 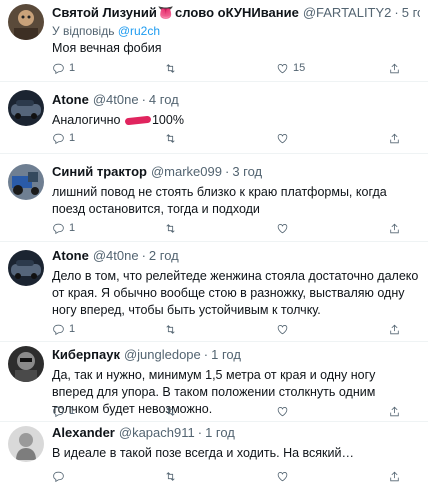 What do you see at coordinates (138, 120) in the screenshot?
I see `redaction-scribble` at bounding box center [138, 120].